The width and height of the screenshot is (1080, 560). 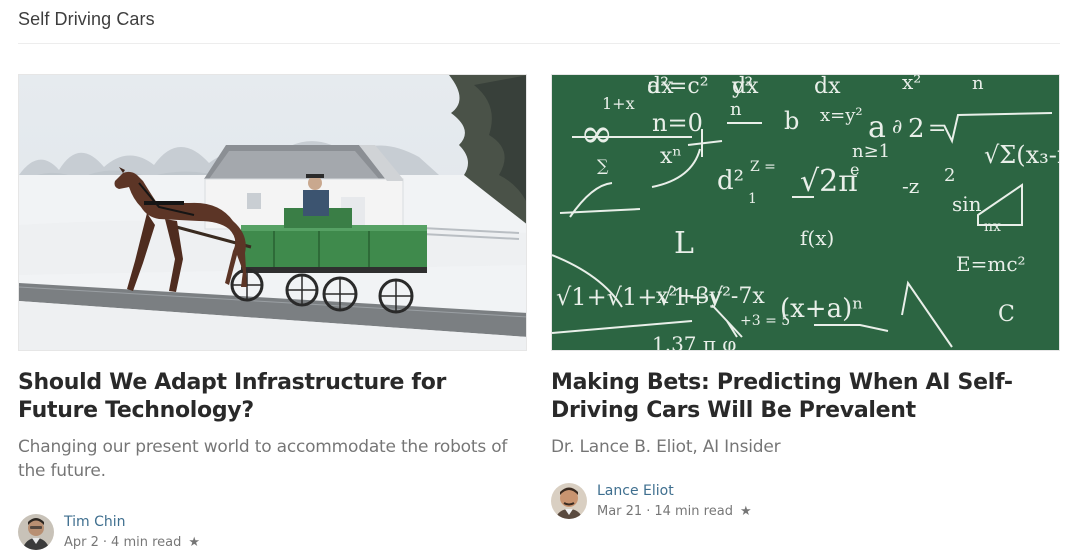 What do you see at coordinates (272, 532) in the screenshot?
I see `article-1-byline: Tim Chin Apr 2 · 4 min read ★` at bounding box center [272, 532].